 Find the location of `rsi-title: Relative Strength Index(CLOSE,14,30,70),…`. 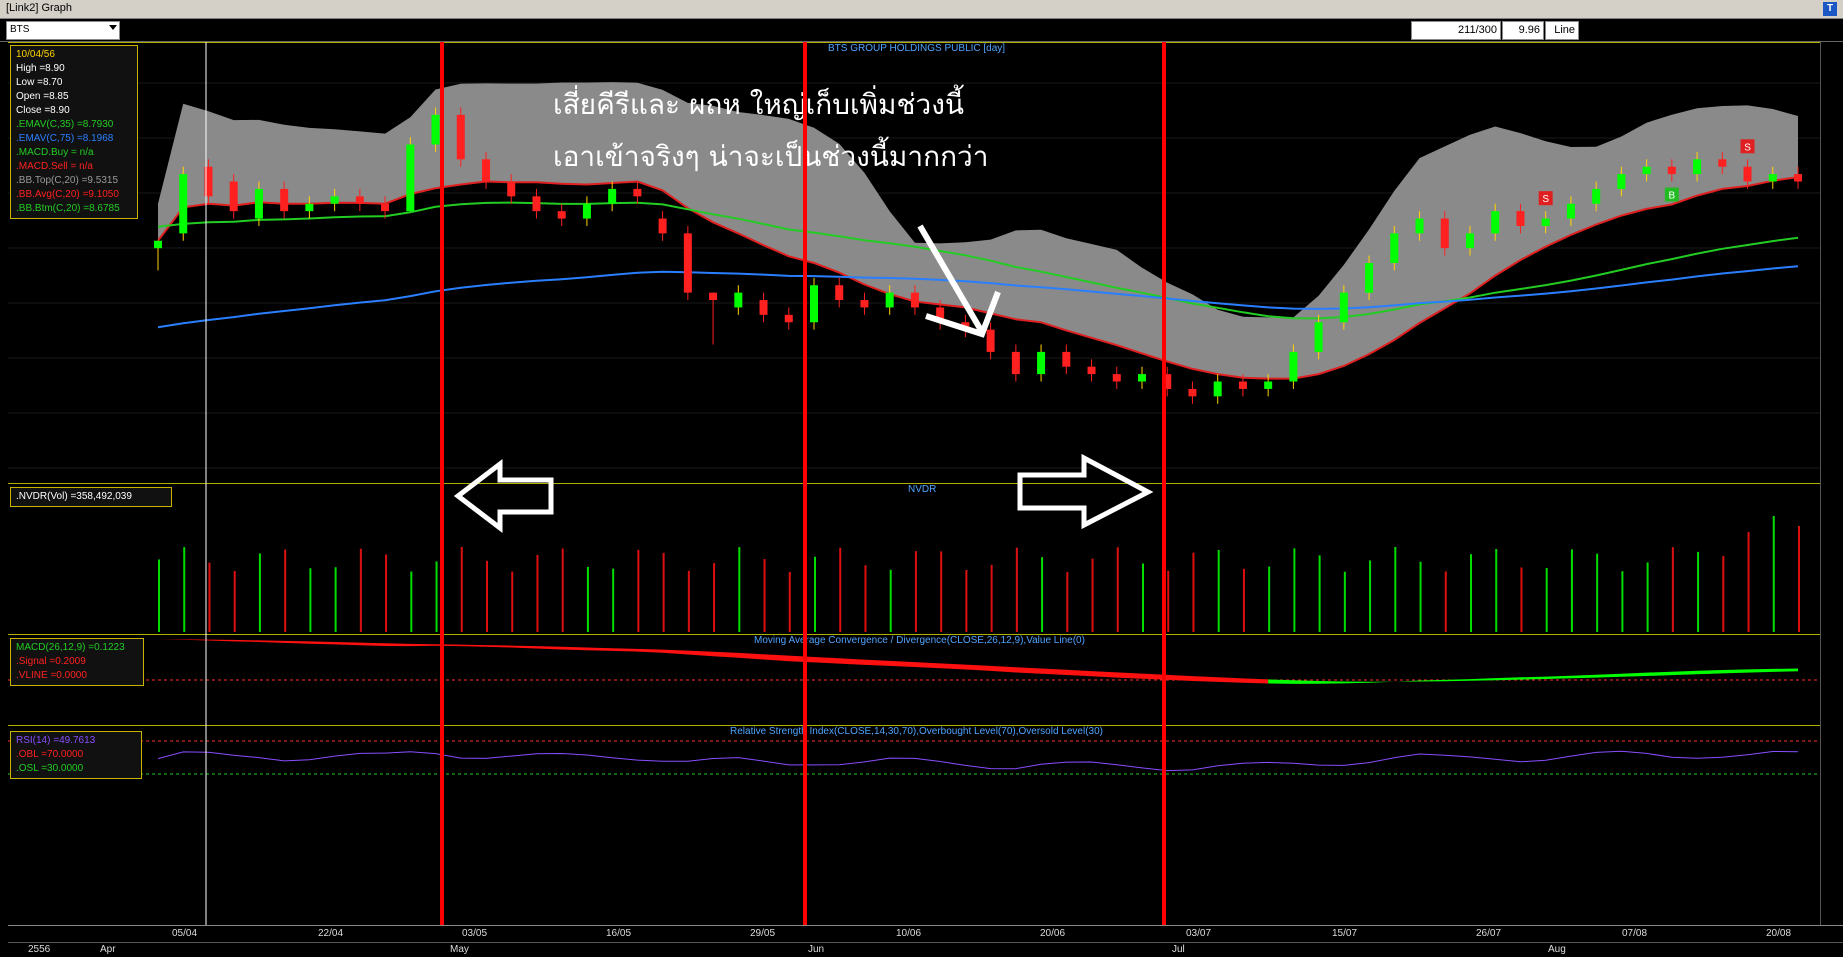

rsi-title: Relative Strength Index(CLOSE,14,30,70),… is located at coordinates (916, 731).